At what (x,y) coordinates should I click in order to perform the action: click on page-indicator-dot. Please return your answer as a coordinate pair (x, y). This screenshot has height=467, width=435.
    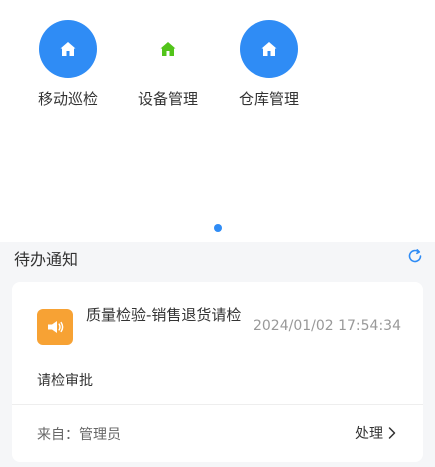
    Looking at the image, I should click on (218, 228).